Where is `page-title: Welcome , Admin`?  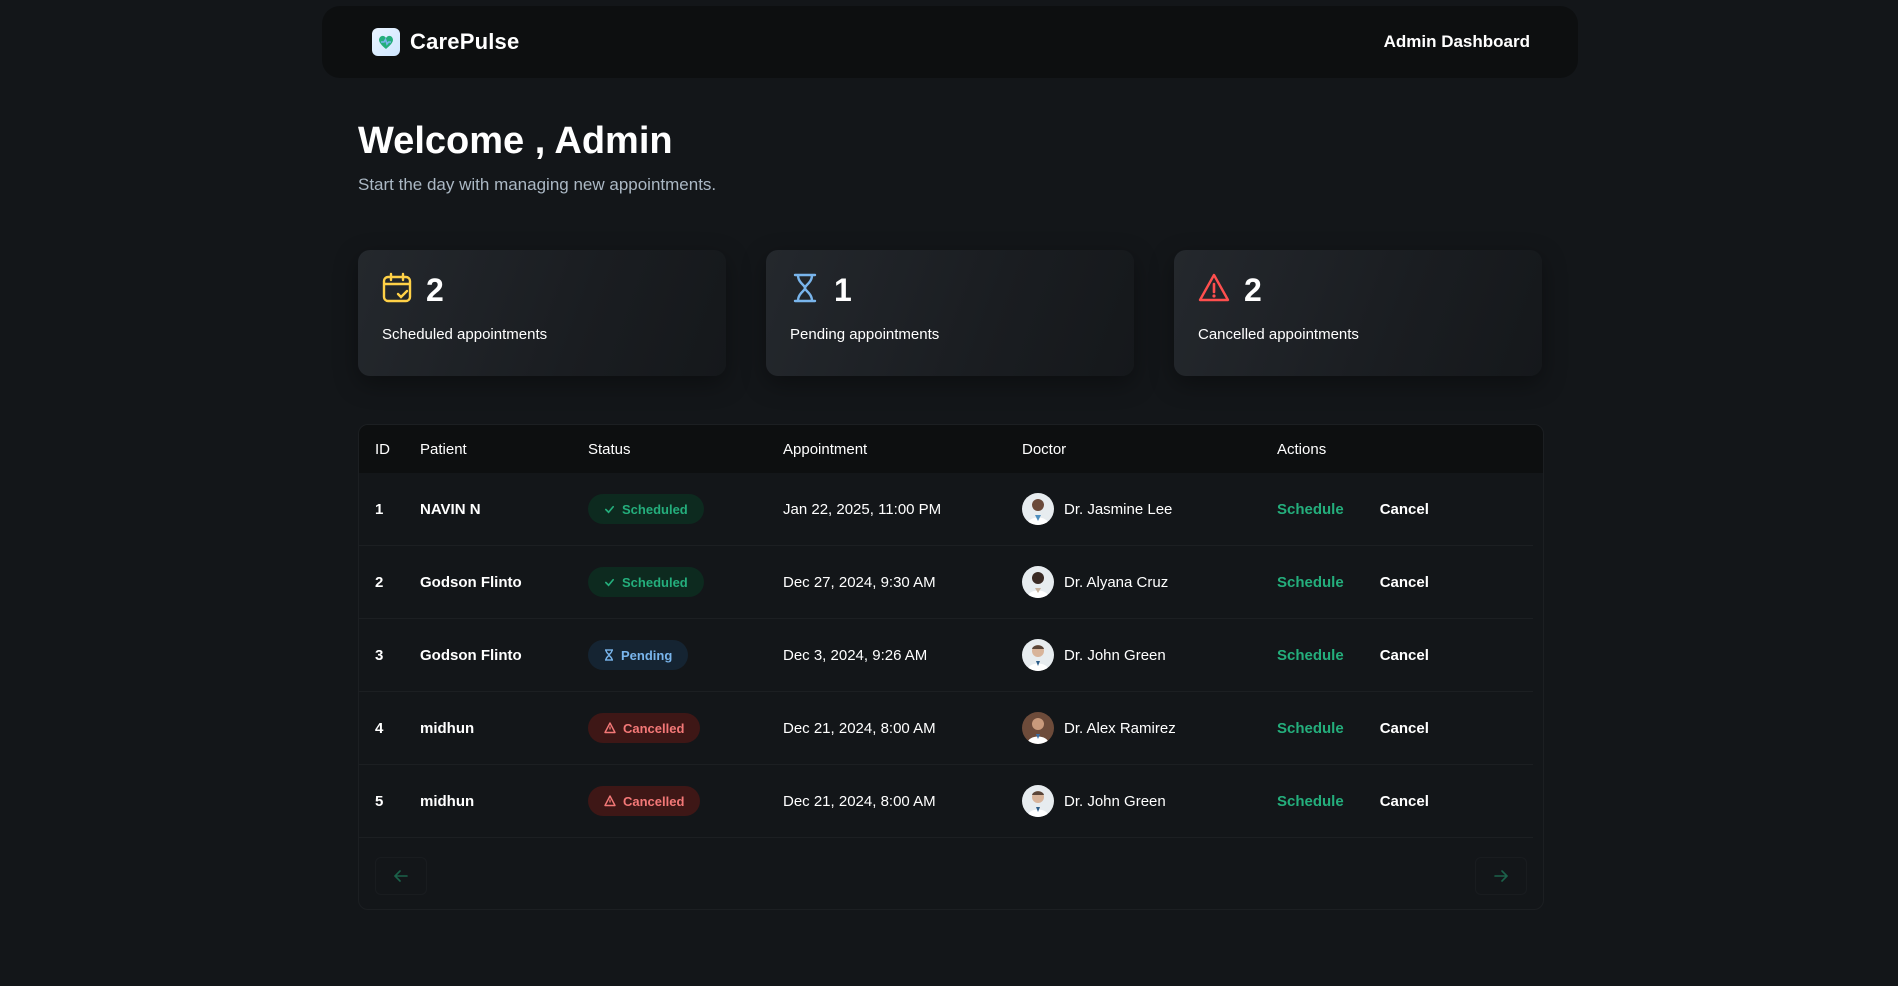 page-title: Welcome , Admin is located at coordinates (515, 141).